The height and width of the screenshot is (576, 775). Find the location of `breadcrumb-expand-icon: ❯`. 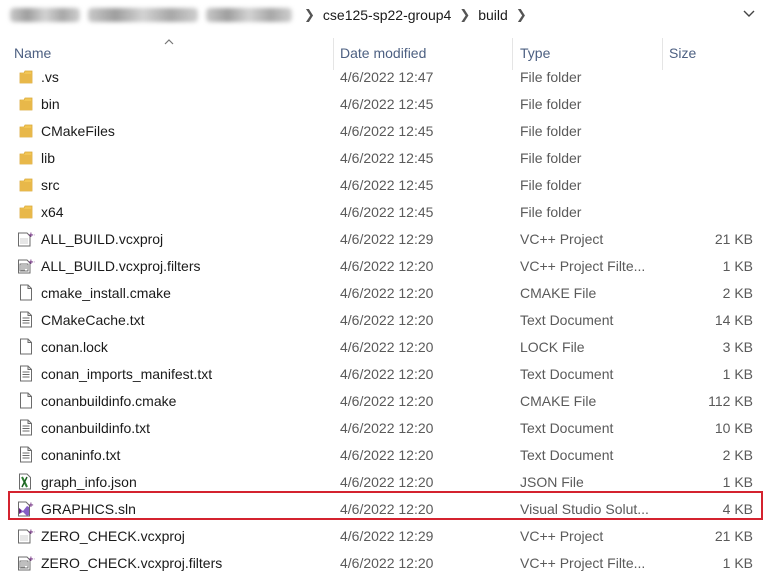

breadcrumb-expand-icon: ❯ is located at coordinates (521, 15).